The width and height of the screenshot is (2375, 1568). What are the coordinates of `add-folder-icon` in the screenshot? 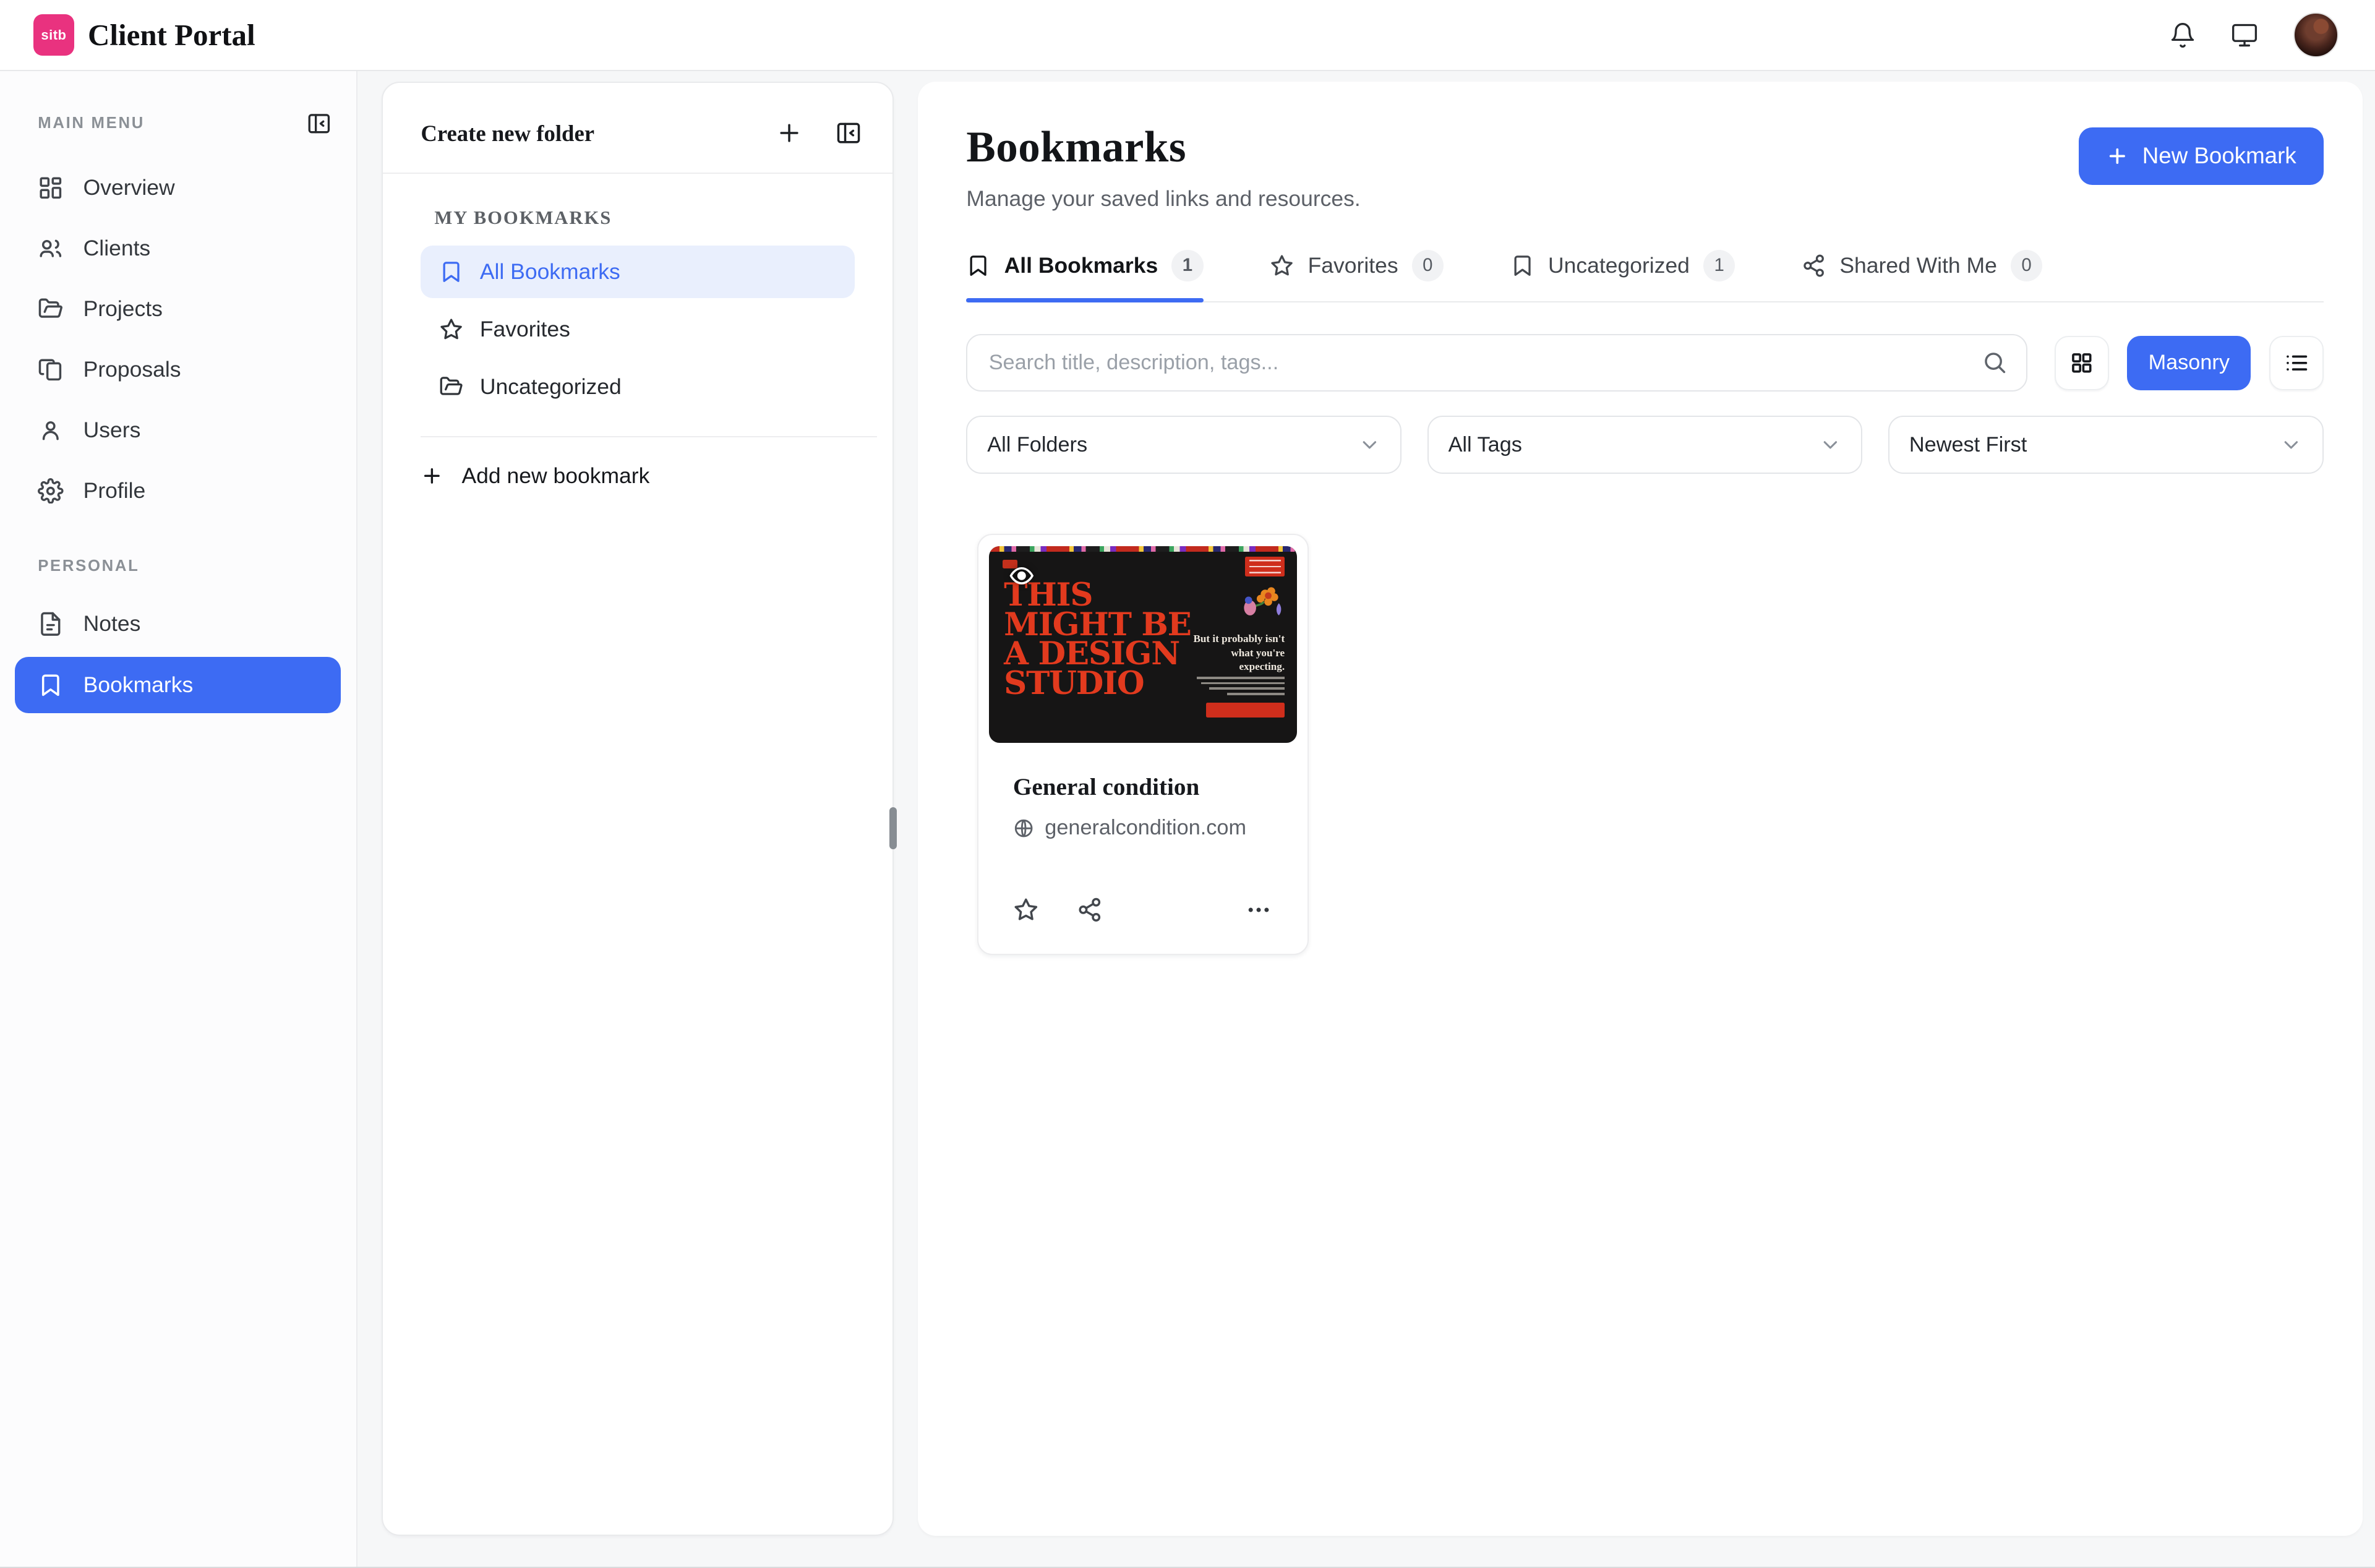 It's located at (789, 133).